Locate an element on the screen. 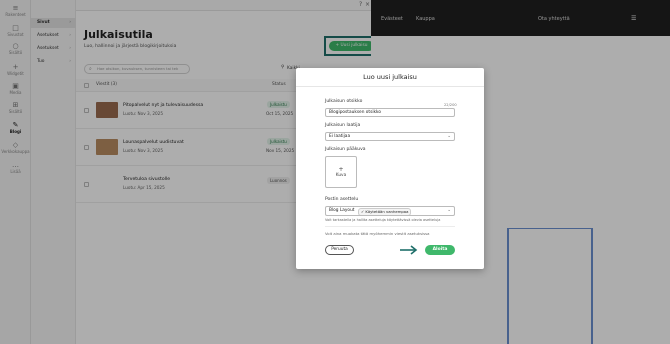 Image resolution: width=670 pixels, height=344 pixels. author-select: Ei laatijaa ⌄ is located at coordinates (390, 136).